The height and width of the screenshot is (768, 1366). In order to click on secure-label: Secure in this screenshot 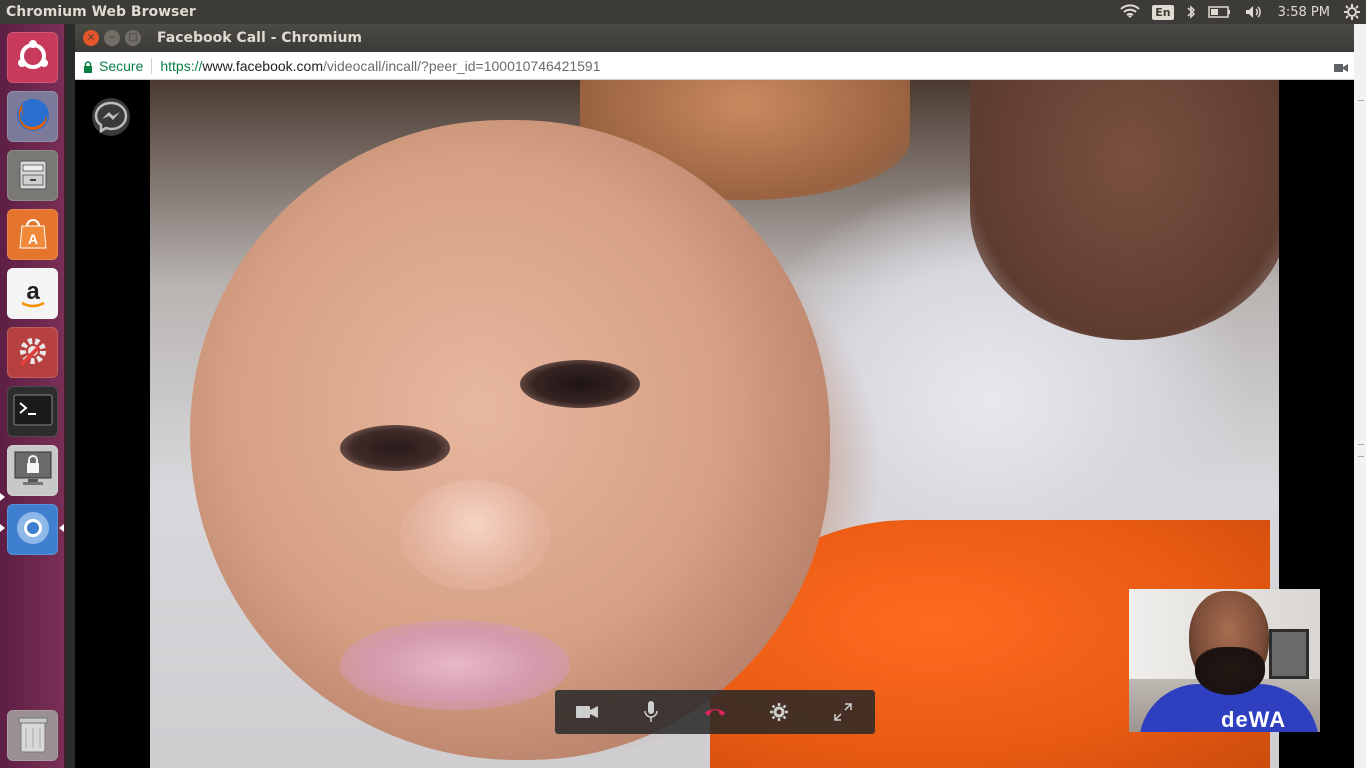, I will do `click(121, 66)`.